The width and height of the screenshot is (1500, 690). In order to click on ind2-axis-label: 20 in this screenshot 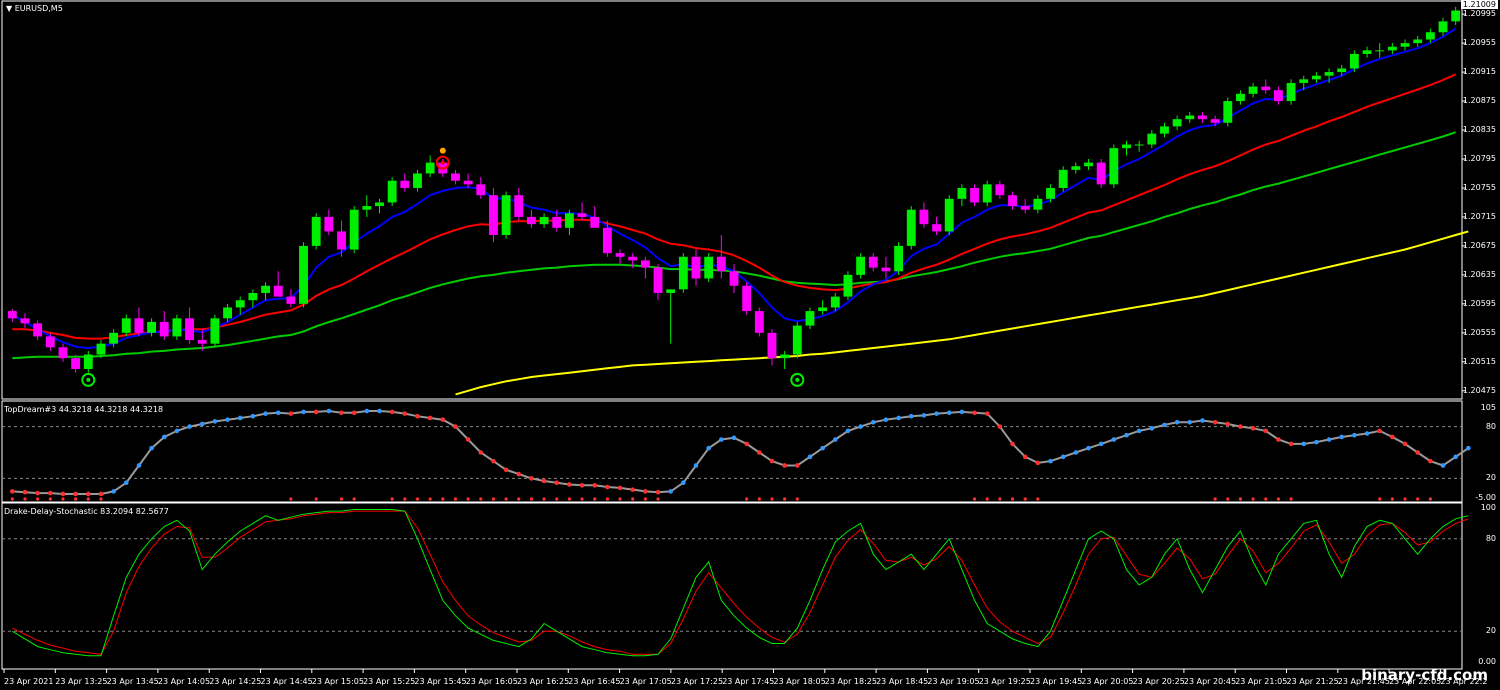, I will do `click(1490, 631)`.